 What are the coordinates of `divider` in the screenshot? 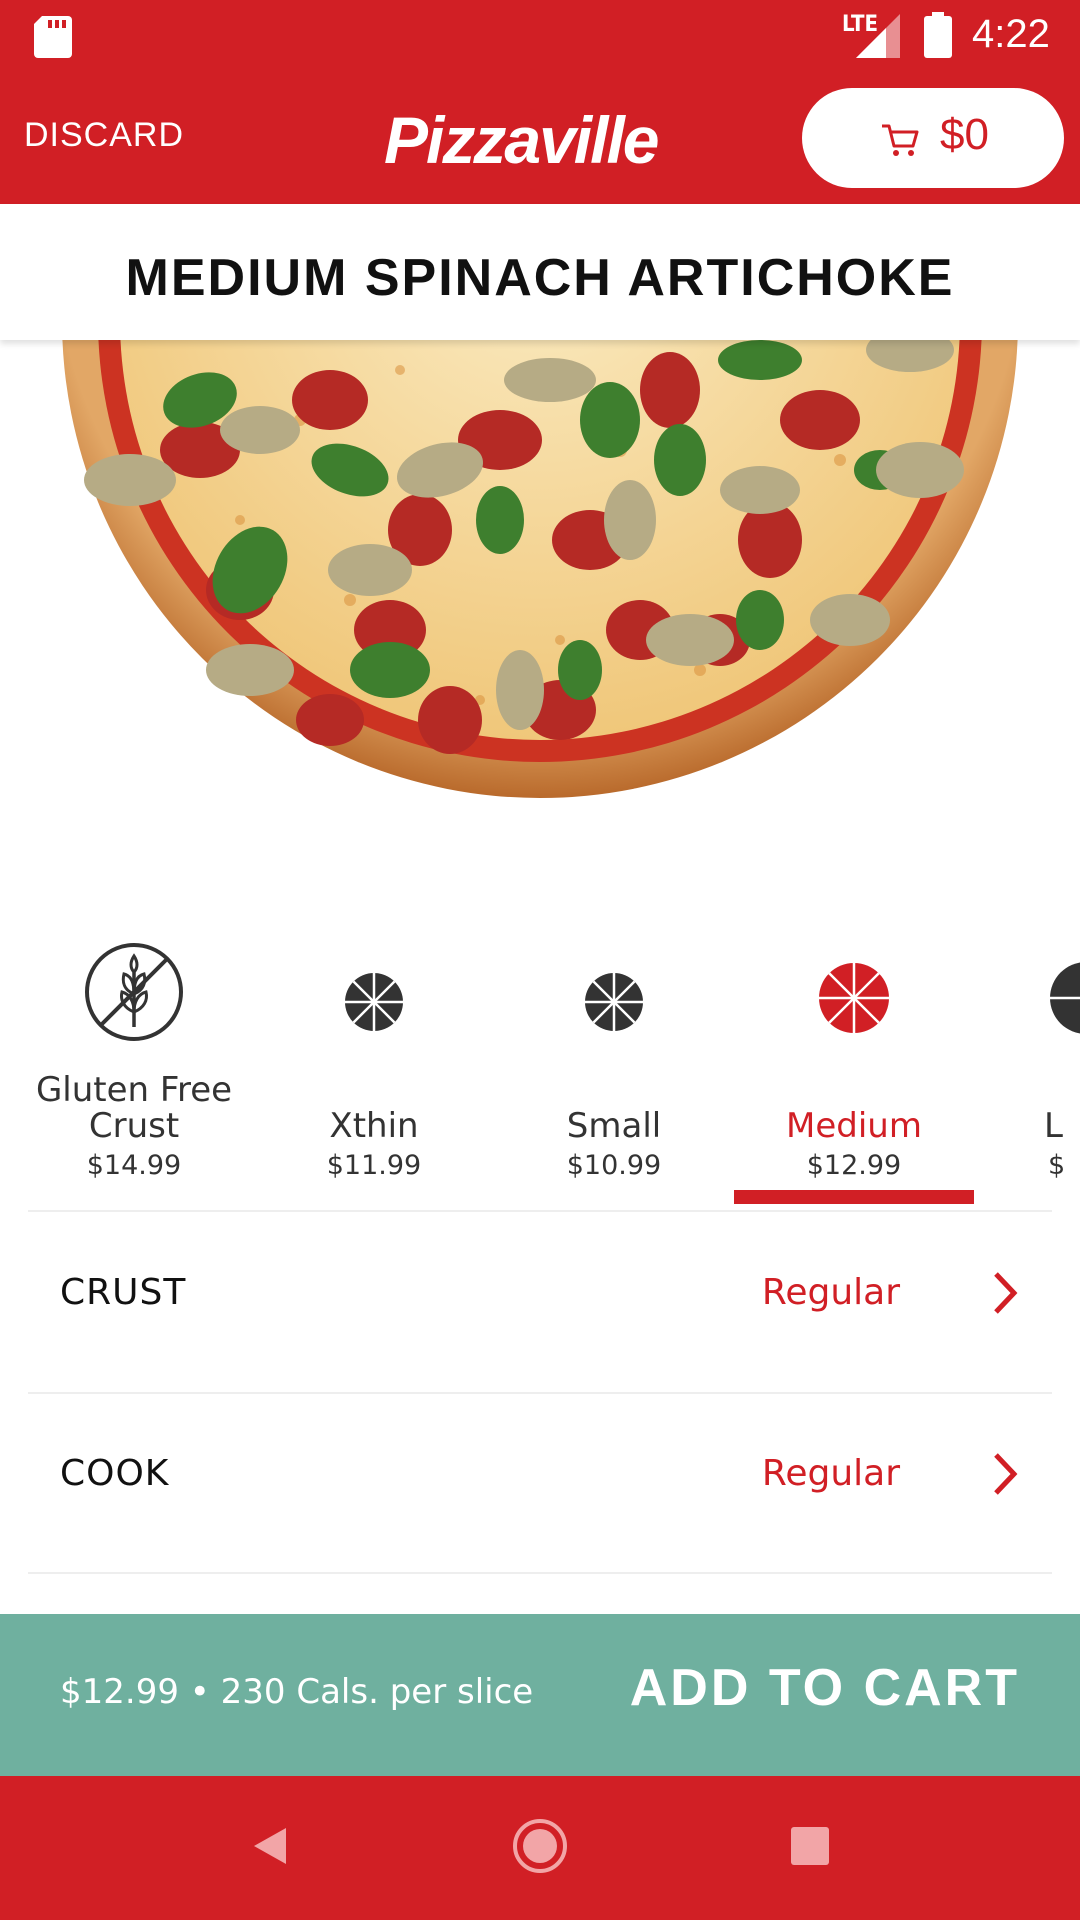 It's located at (540, 1573).